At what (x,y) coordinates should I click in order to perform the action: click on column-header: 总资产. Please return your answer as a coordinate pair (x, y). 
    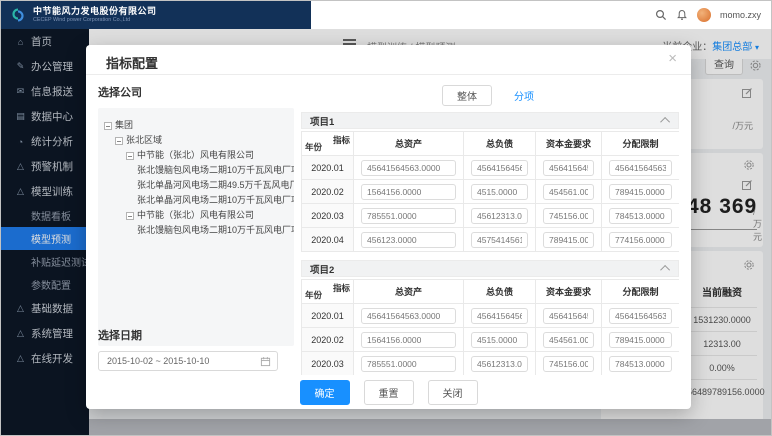
    Looking at the image, I should click on (408, 143).